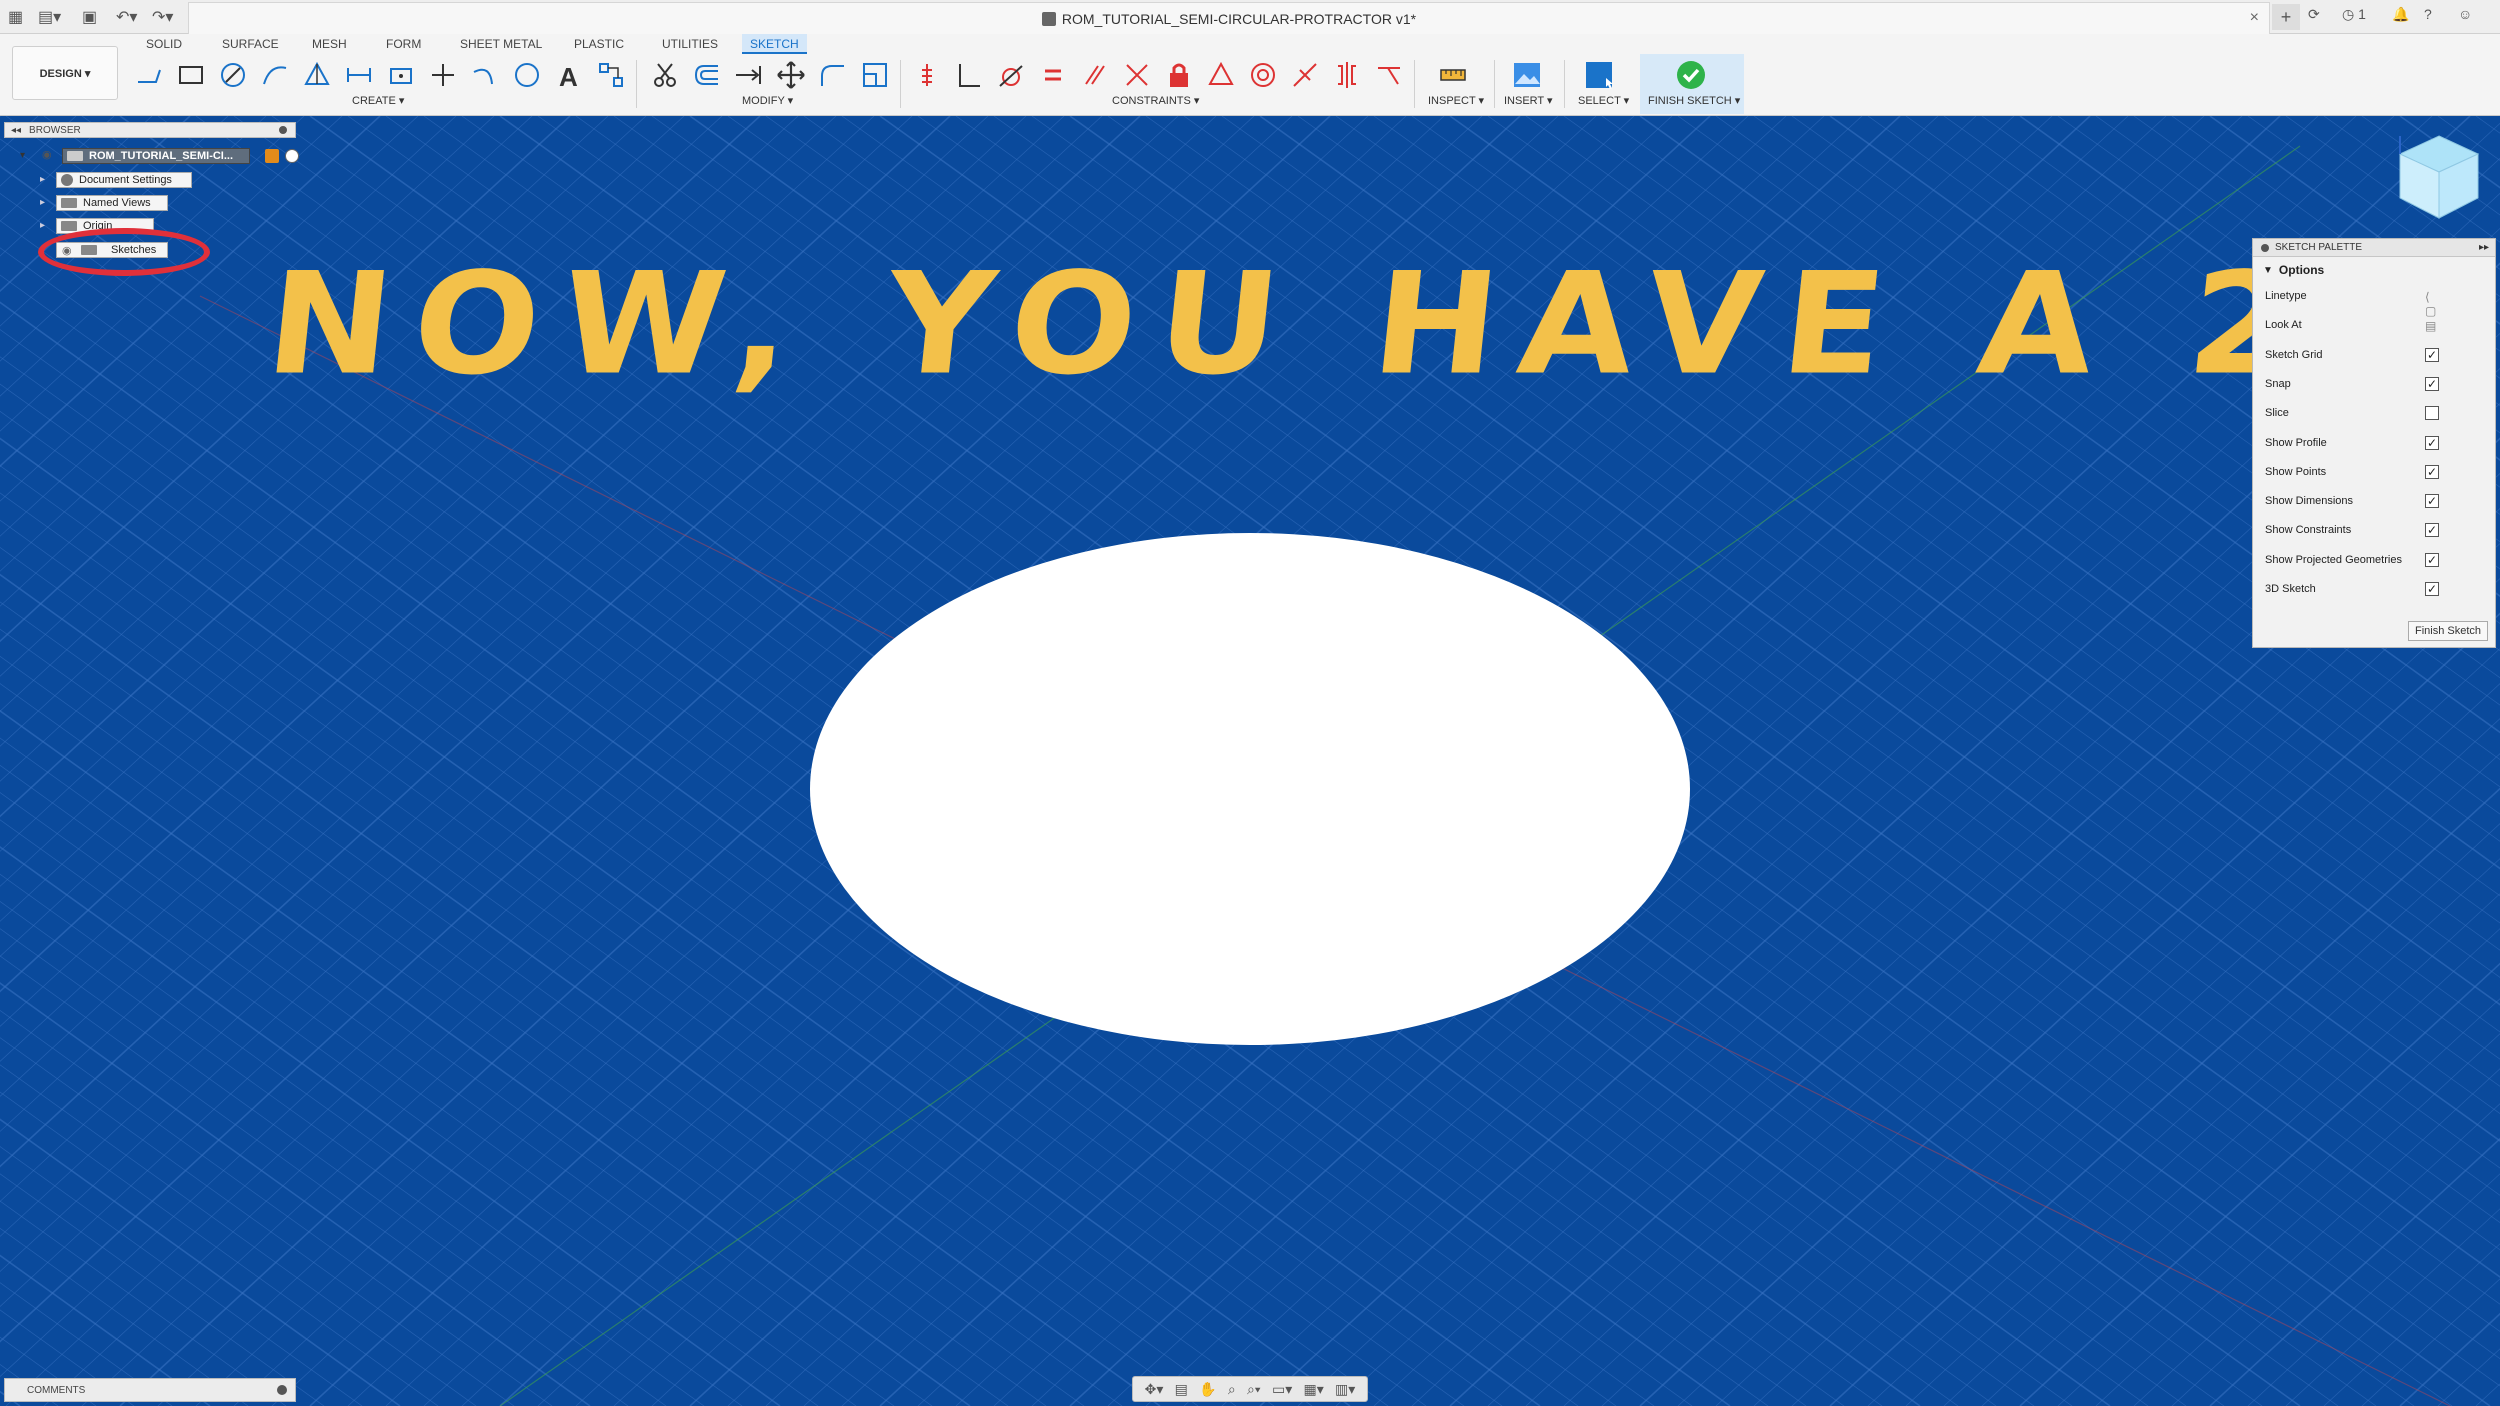  What do you see at coordinates (501, 44) in the screenshot?
I see `tab-sheet-metal: SHEET METAL` at bounding box center [501, 44].